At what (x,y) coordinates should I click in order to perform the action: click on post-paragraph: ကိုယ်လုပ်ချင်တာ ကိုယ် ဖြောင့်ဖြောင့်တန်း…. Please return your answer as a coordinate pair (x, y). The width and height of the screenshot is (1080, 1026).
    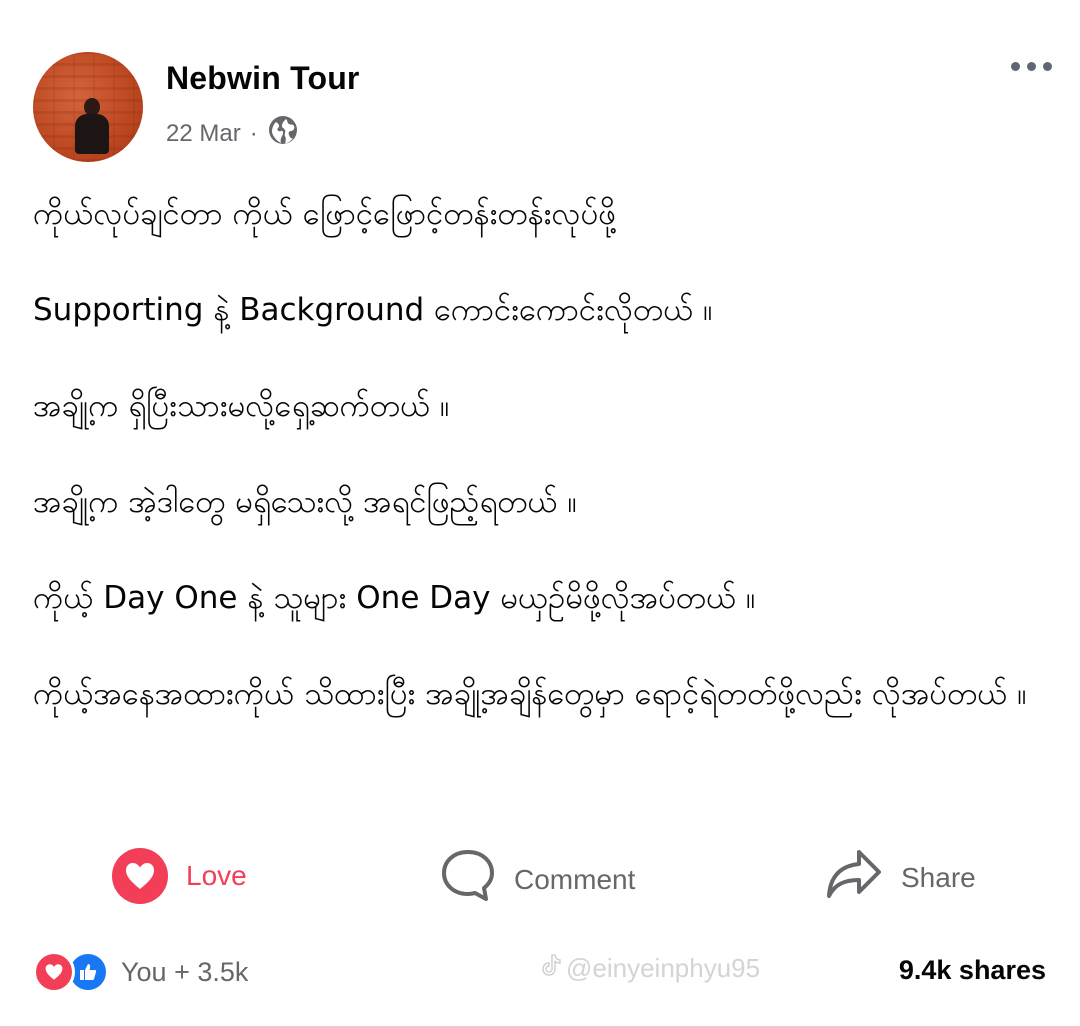
    Looking at the image, I should click on (325, 214).